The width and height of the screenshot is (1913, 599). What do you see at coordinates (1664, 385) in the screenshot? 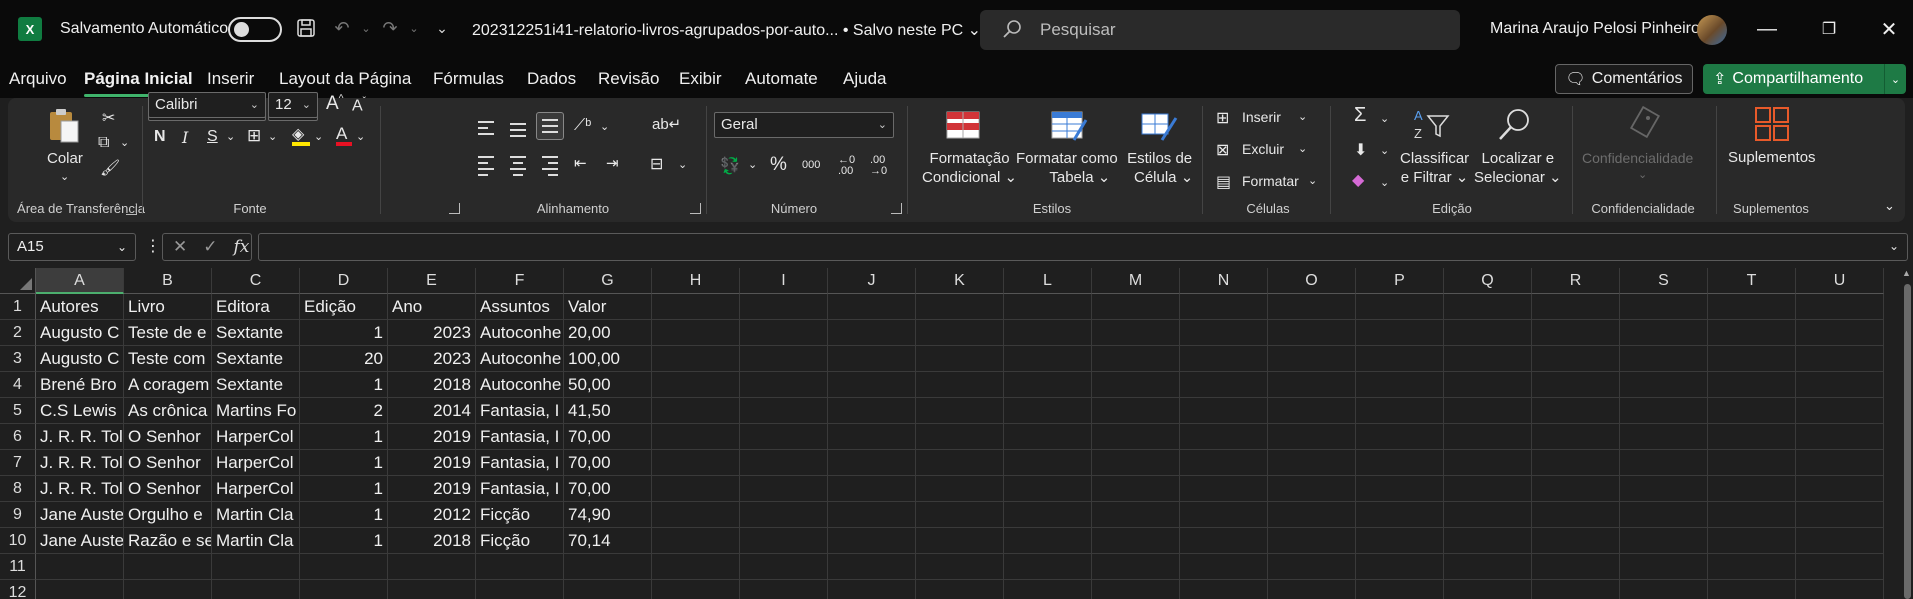
I see `cell-s4` at bounding box center [1664, 385].